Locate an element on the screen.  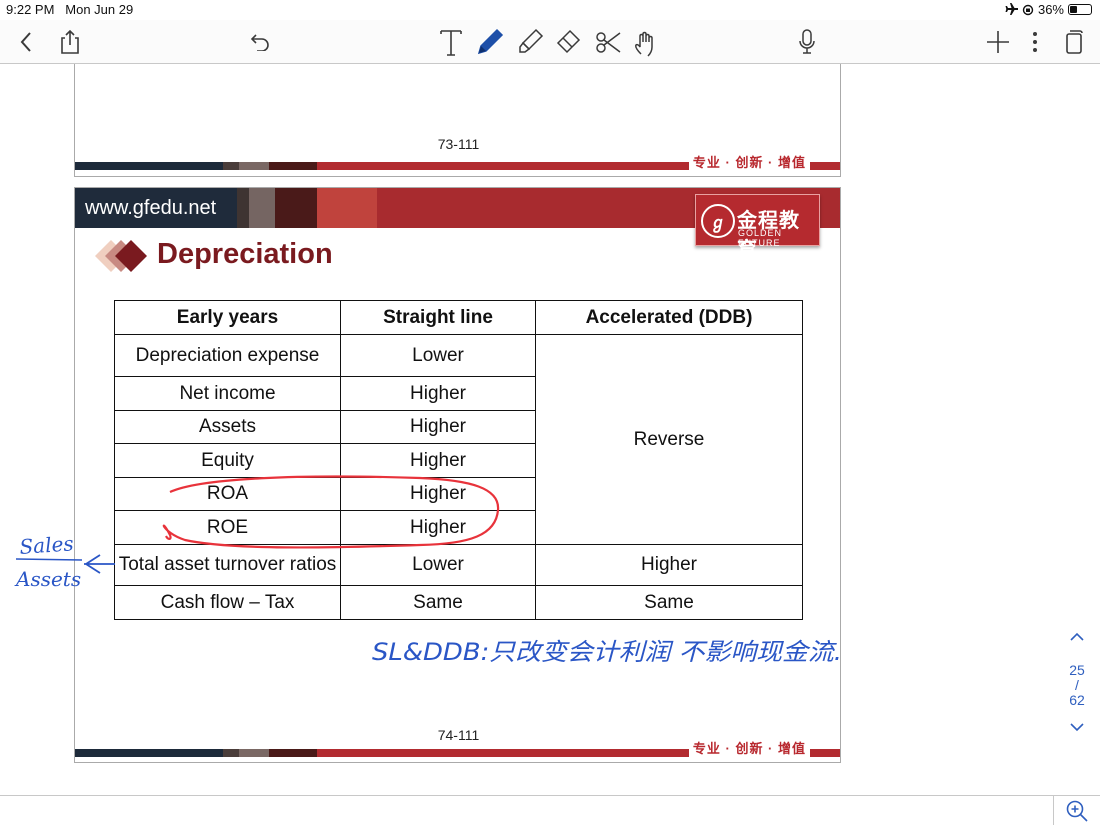
undo-button is located at coordinates (260, 42).